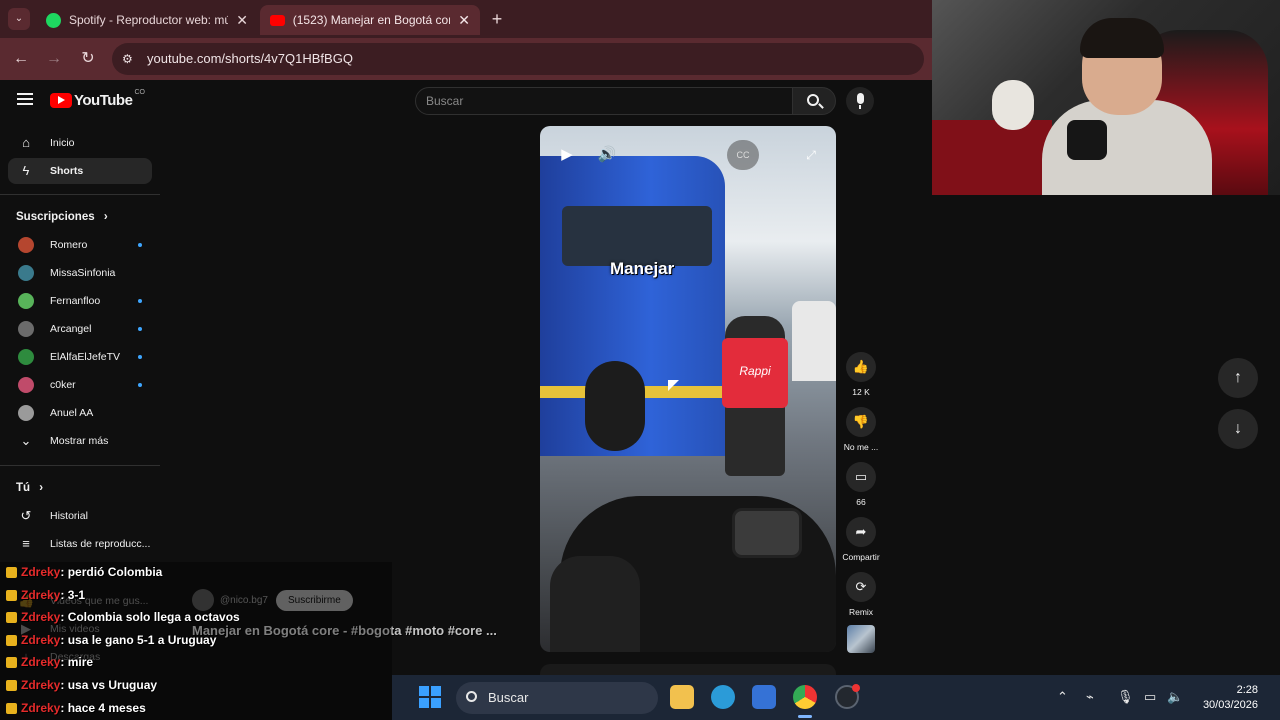 The height and width of the screenshot is (720, 1280). What do you see at coordinates (26, 440) in the screenshot?
I see `chevron-down-icon: ⌄` at bounding box center [26, 440].